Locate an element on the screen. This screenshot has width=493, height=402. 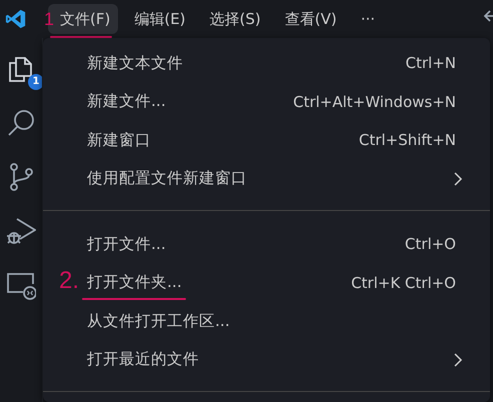
shortcut-label: Ctrl+N is located at coordinates (431, 63).